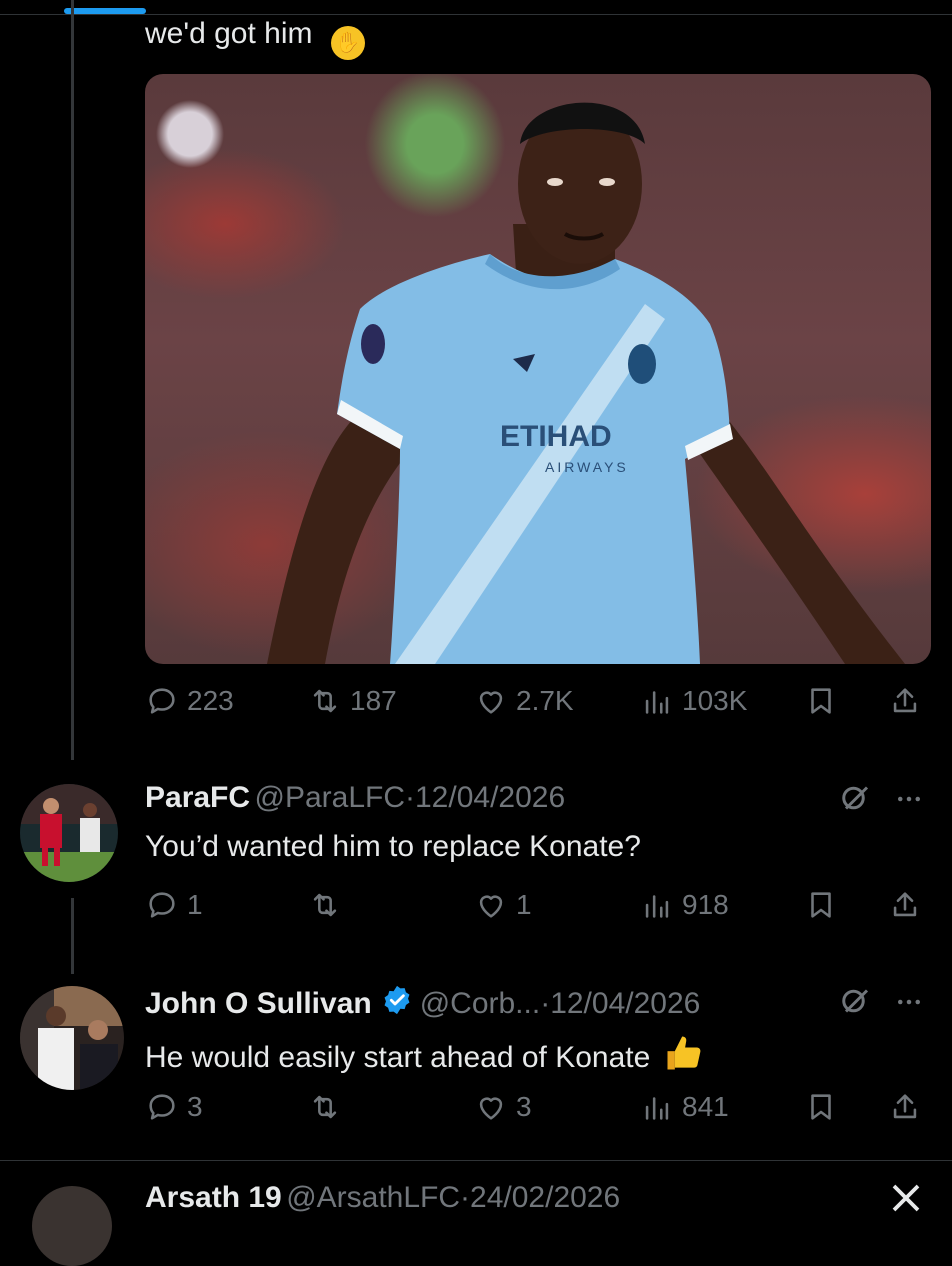 The image size is (952, 1266). I want to click on tweet-text-body: we'd got him, so click(229, 33).